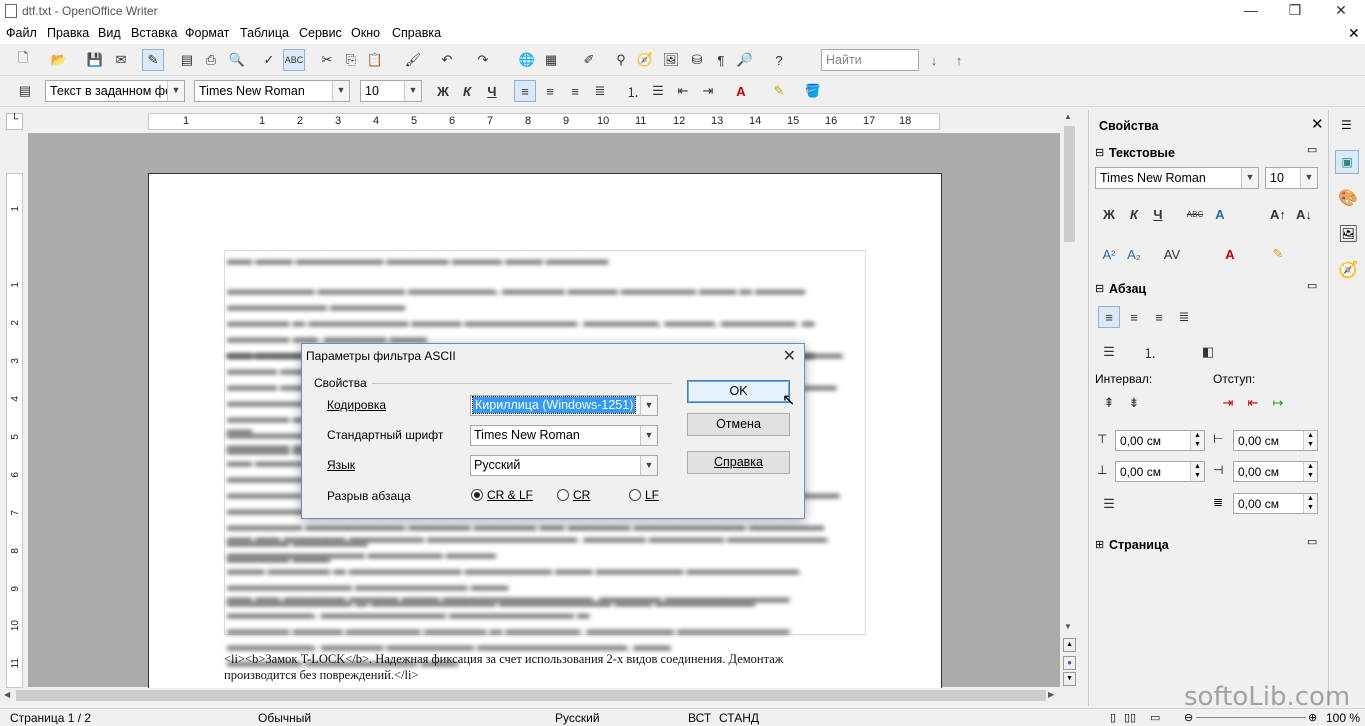  What do you see at coordinates (1275, 471) in the screenshot?
I see `indent-after-input: 0,00 см ▲ ▼` at bounding box center [1275, 471].